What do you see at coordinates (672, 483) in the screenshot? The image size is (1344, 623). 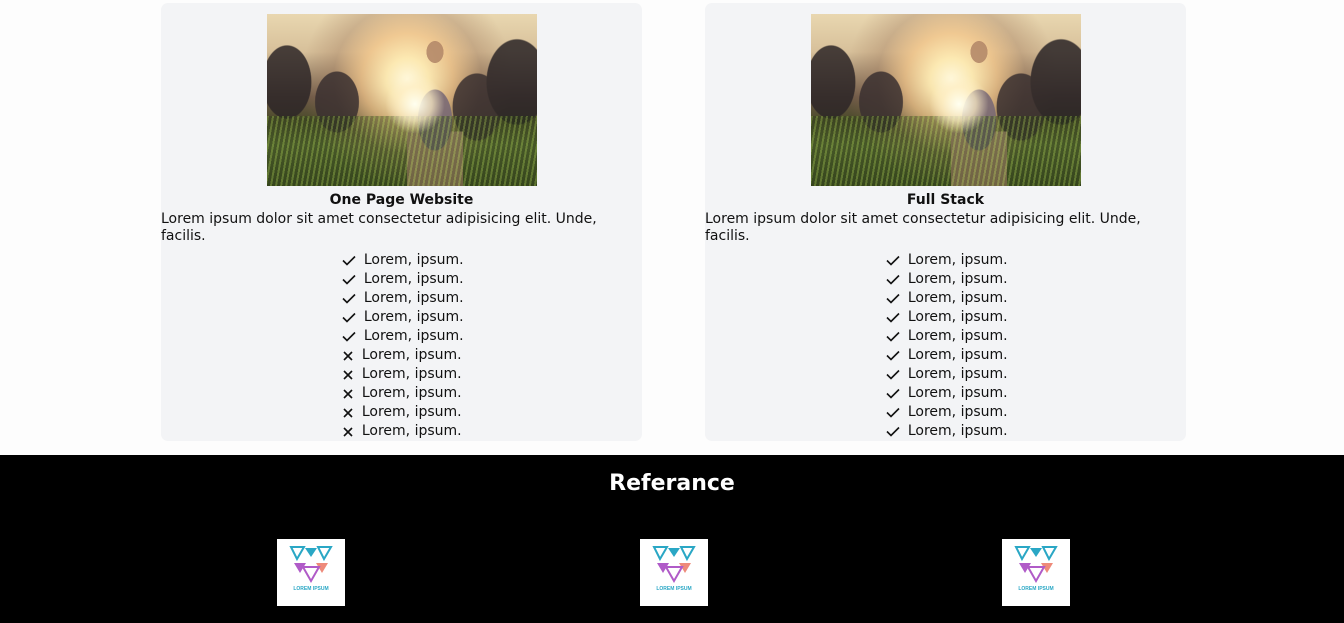 I see `reference-title: Referance` at bounding box center [672, 483].